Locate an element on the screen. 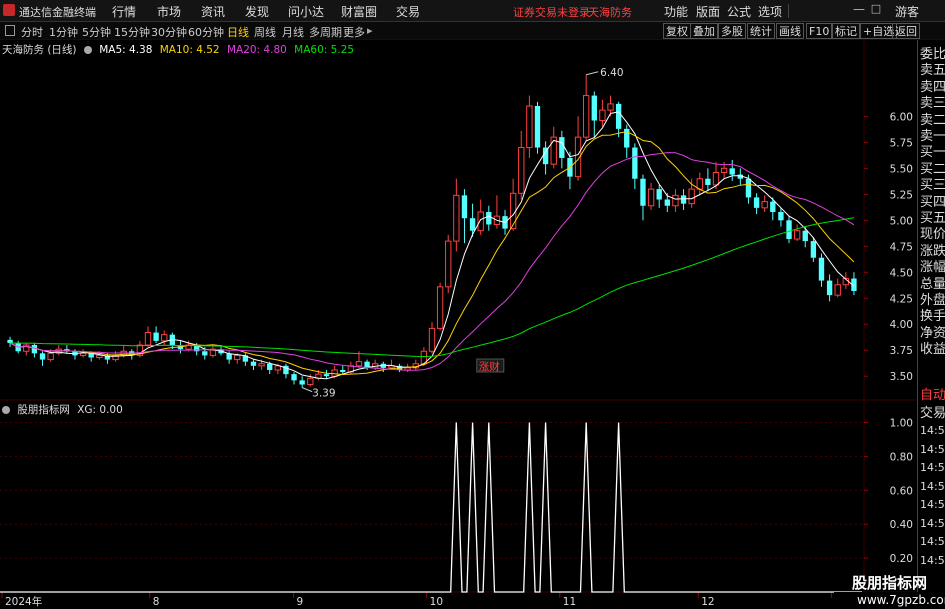 The image size is (945, 609). period-1min: 1分钟 is located at coordinates (63, 32).